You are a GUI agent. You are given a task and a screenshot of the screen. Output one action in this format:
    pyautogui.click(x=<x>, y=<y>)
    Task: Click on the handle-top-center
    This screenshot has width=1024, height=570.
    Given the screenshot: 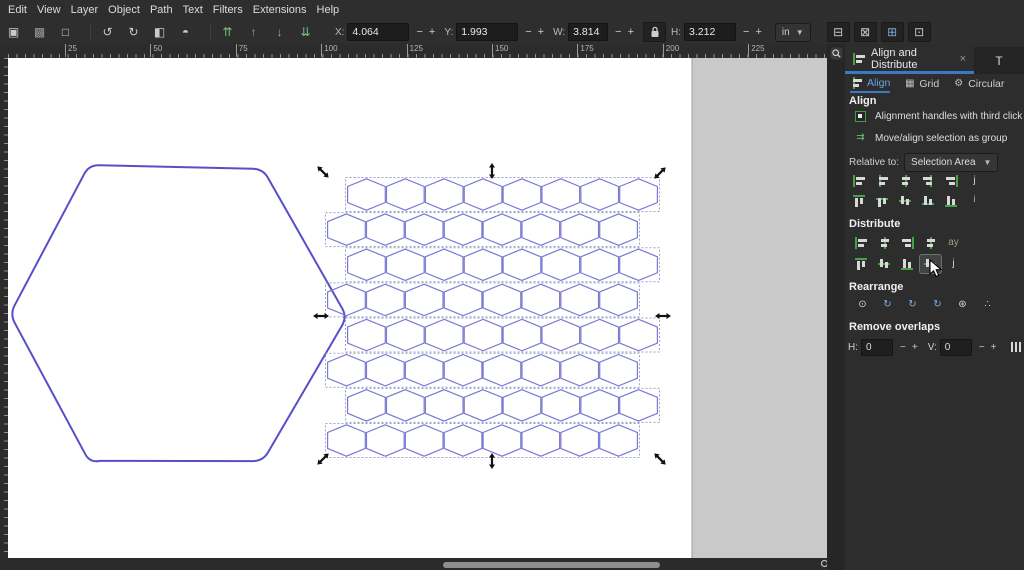 What is the action you would take?
    pyautogui.click(x=492, y=171)
    